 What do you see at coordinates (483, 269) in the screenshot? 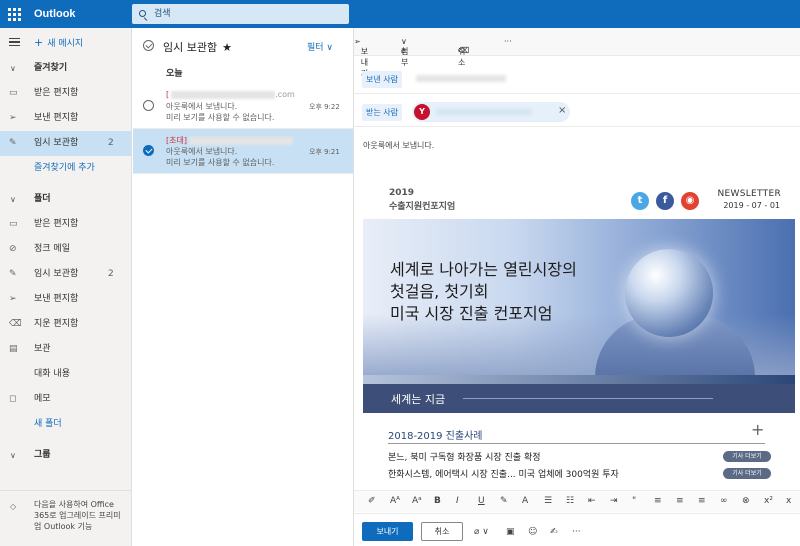
I see `hero-line: 세계로 나아가는 열린시장의` at bounding box center [483, 269].